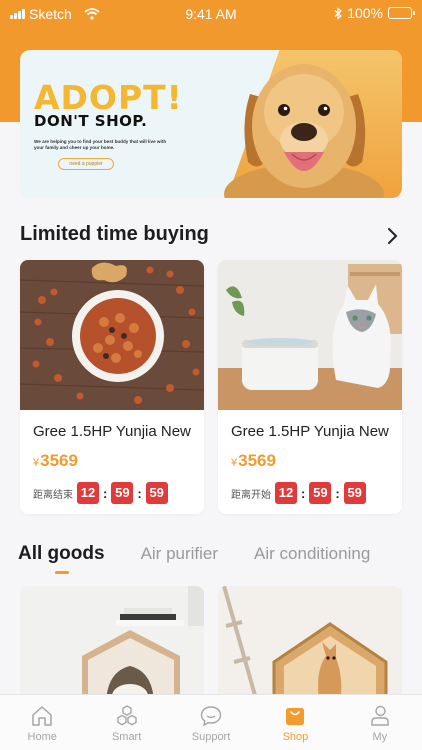 The height and width of the screenshot is (750, 422). What do you see at coordinates (211, 716) in the screenshot?
I see `support-icon` at bounding box center [211, 716].